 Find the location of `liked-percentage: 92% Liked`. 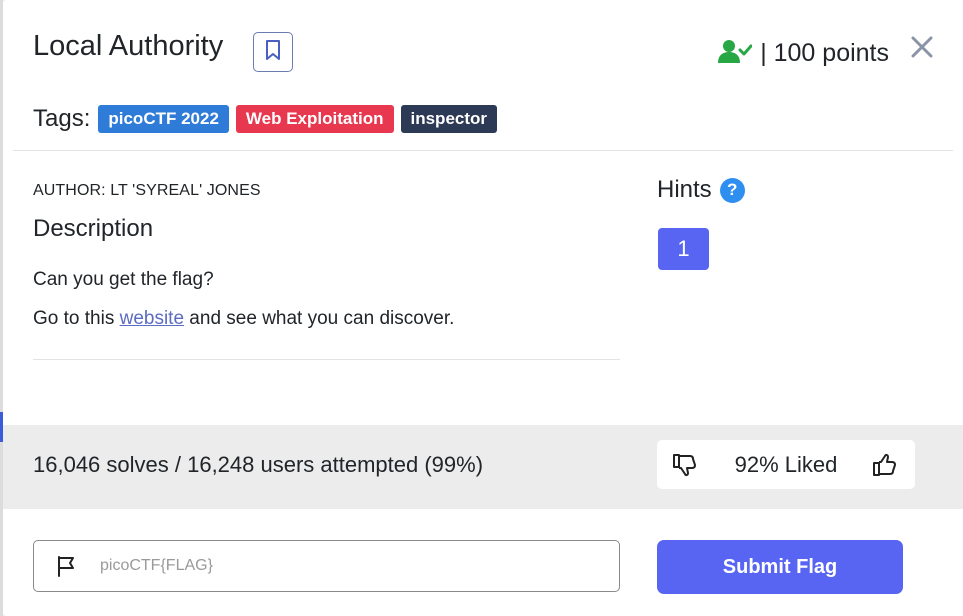

liked-percentage: 92% Liked is located at coordinates (786, 464).